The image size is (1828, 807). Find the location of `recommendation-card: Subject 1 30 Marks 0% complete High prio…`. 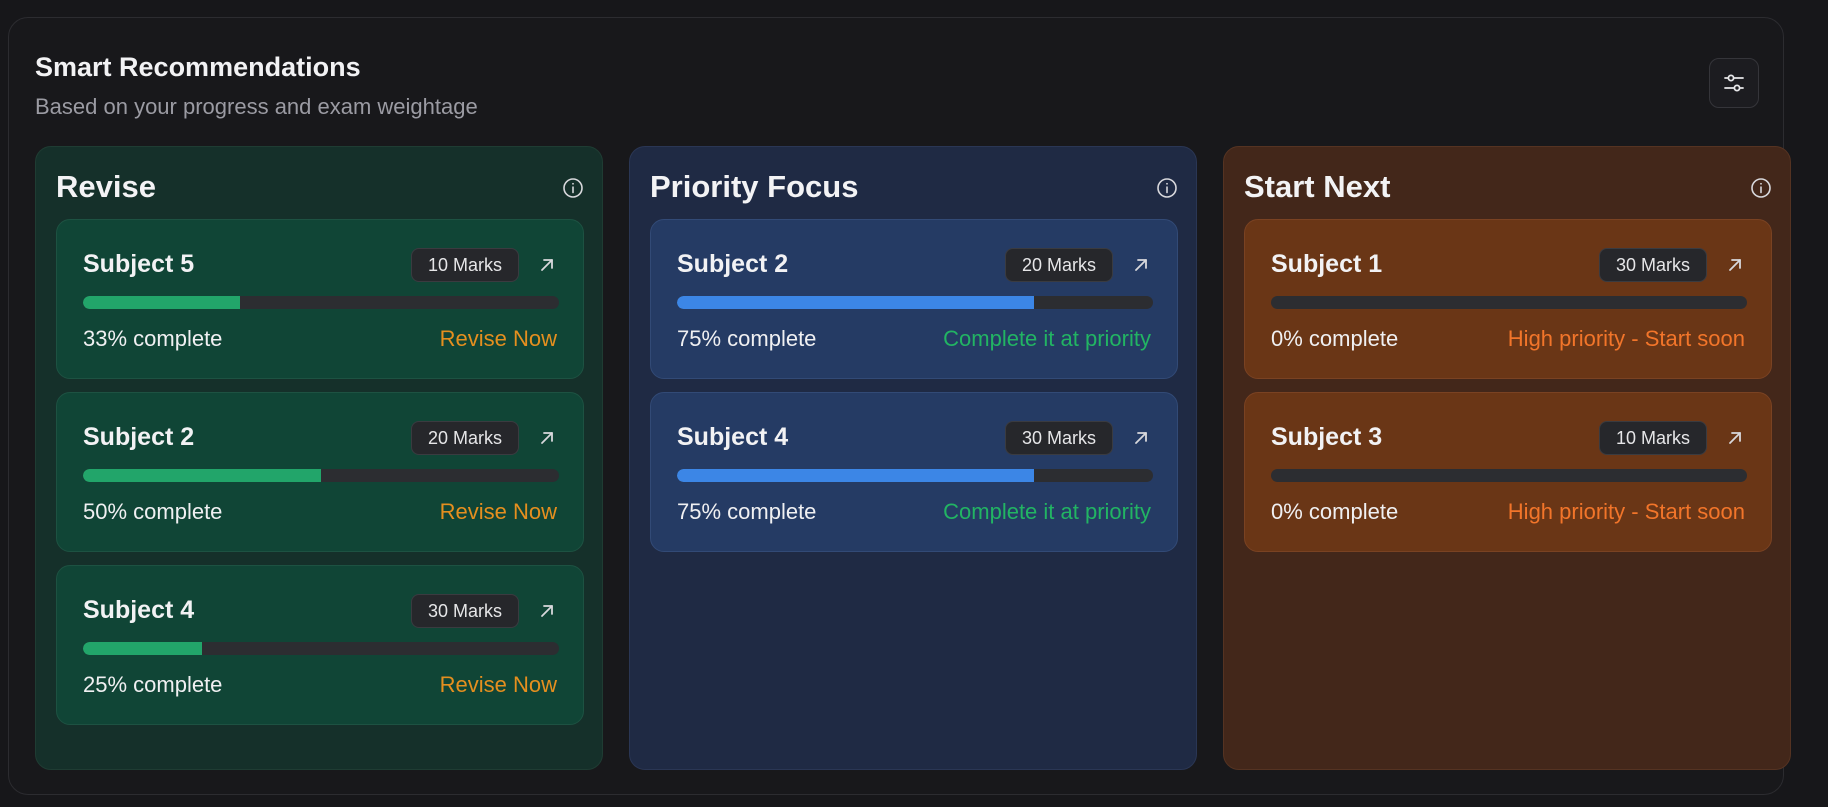

recommendation-card: Subject 1 30 Marks 0% complete High prio… is located at coordinates (1508, 299).